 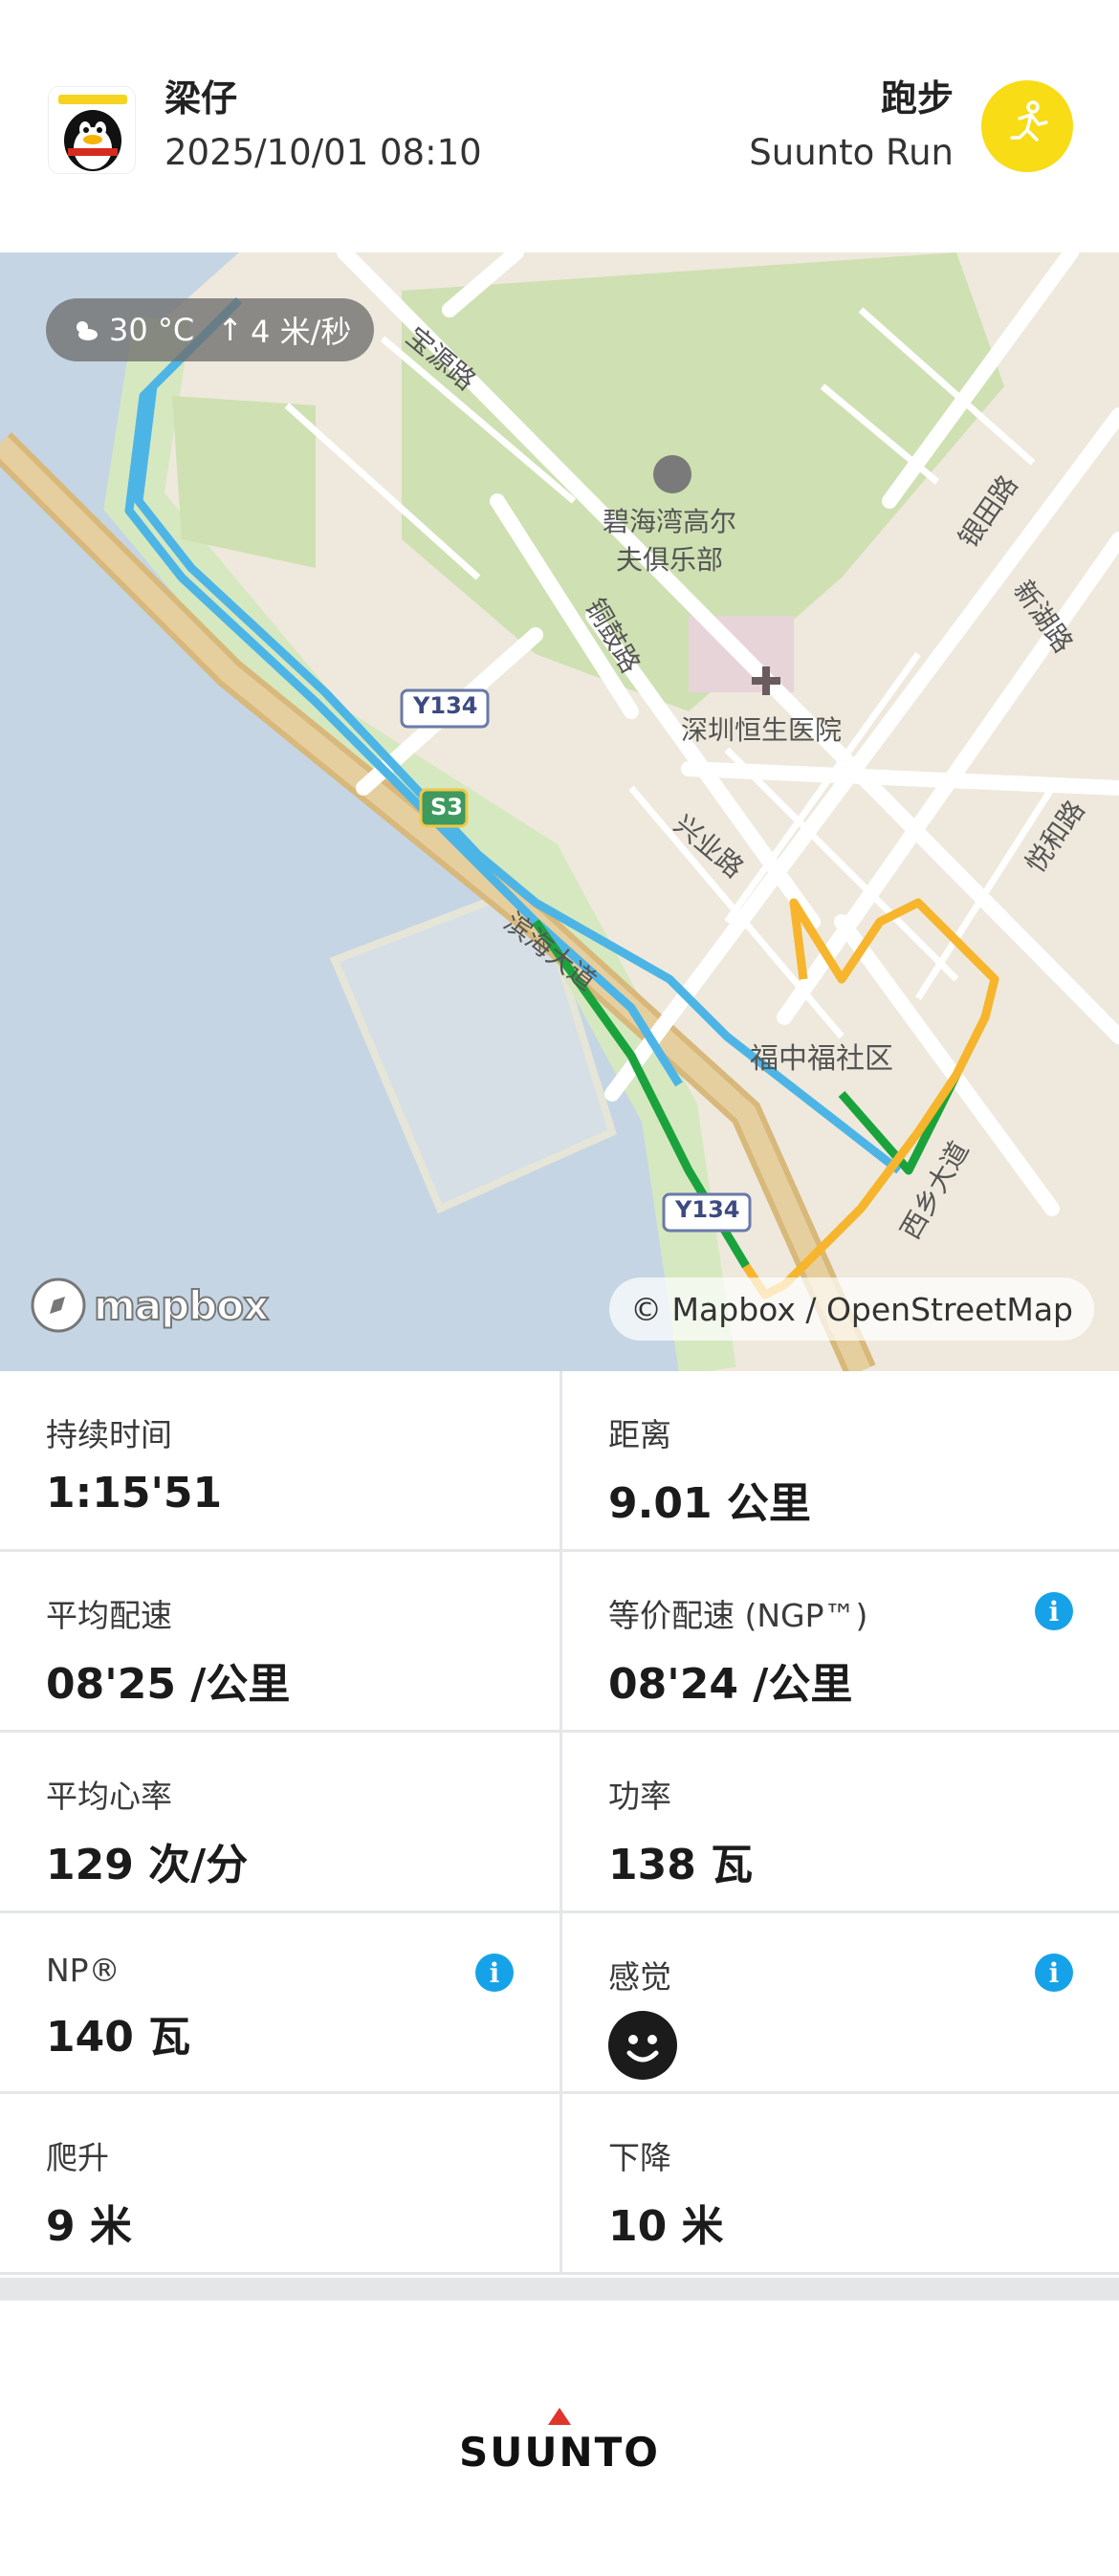 I want to click on sun-cloud-icon, so click(x=88, y=330).